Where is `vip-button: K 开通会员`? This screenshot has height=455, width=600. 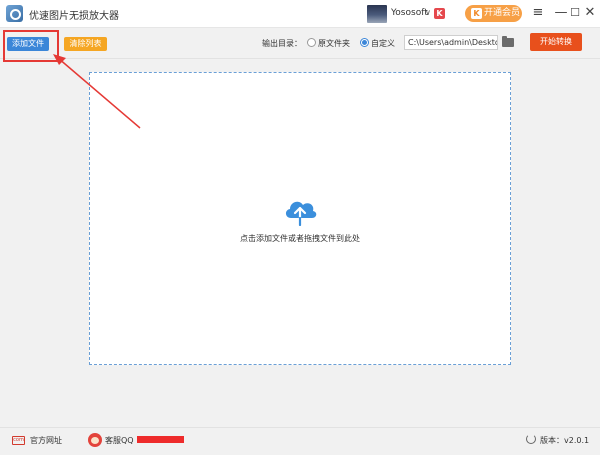 vip-button: K 开通会员 is located at coordinates (493, 13).